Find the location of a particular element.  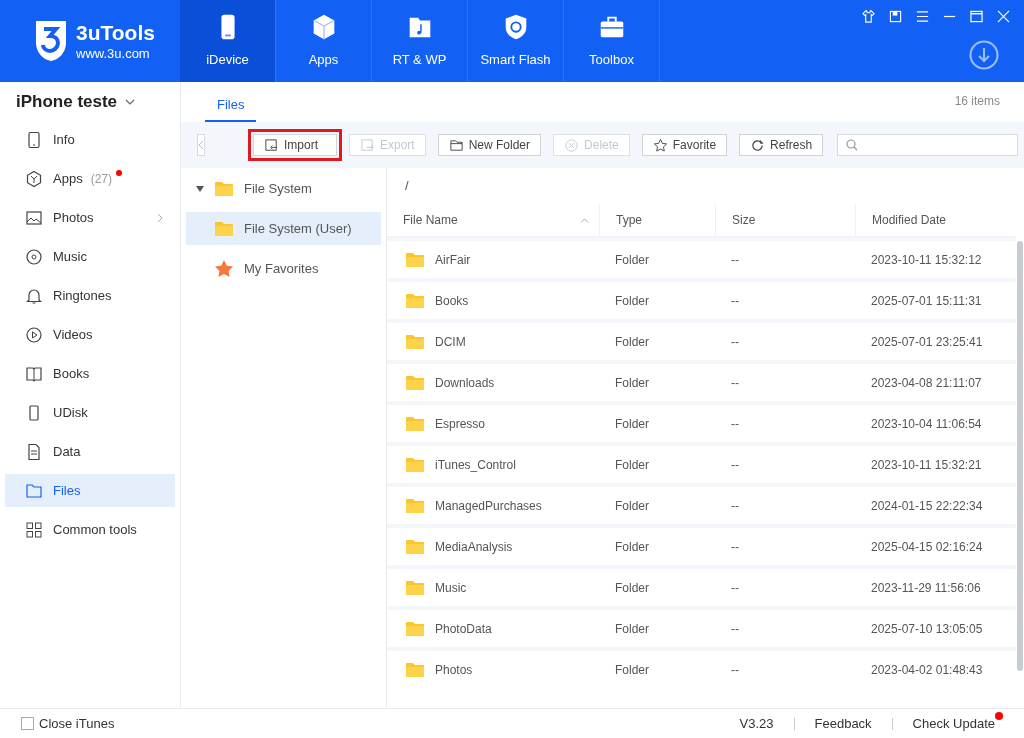

table-cell-text: 2023-10-04 11:06:54 is located at coordinates (926, 424).